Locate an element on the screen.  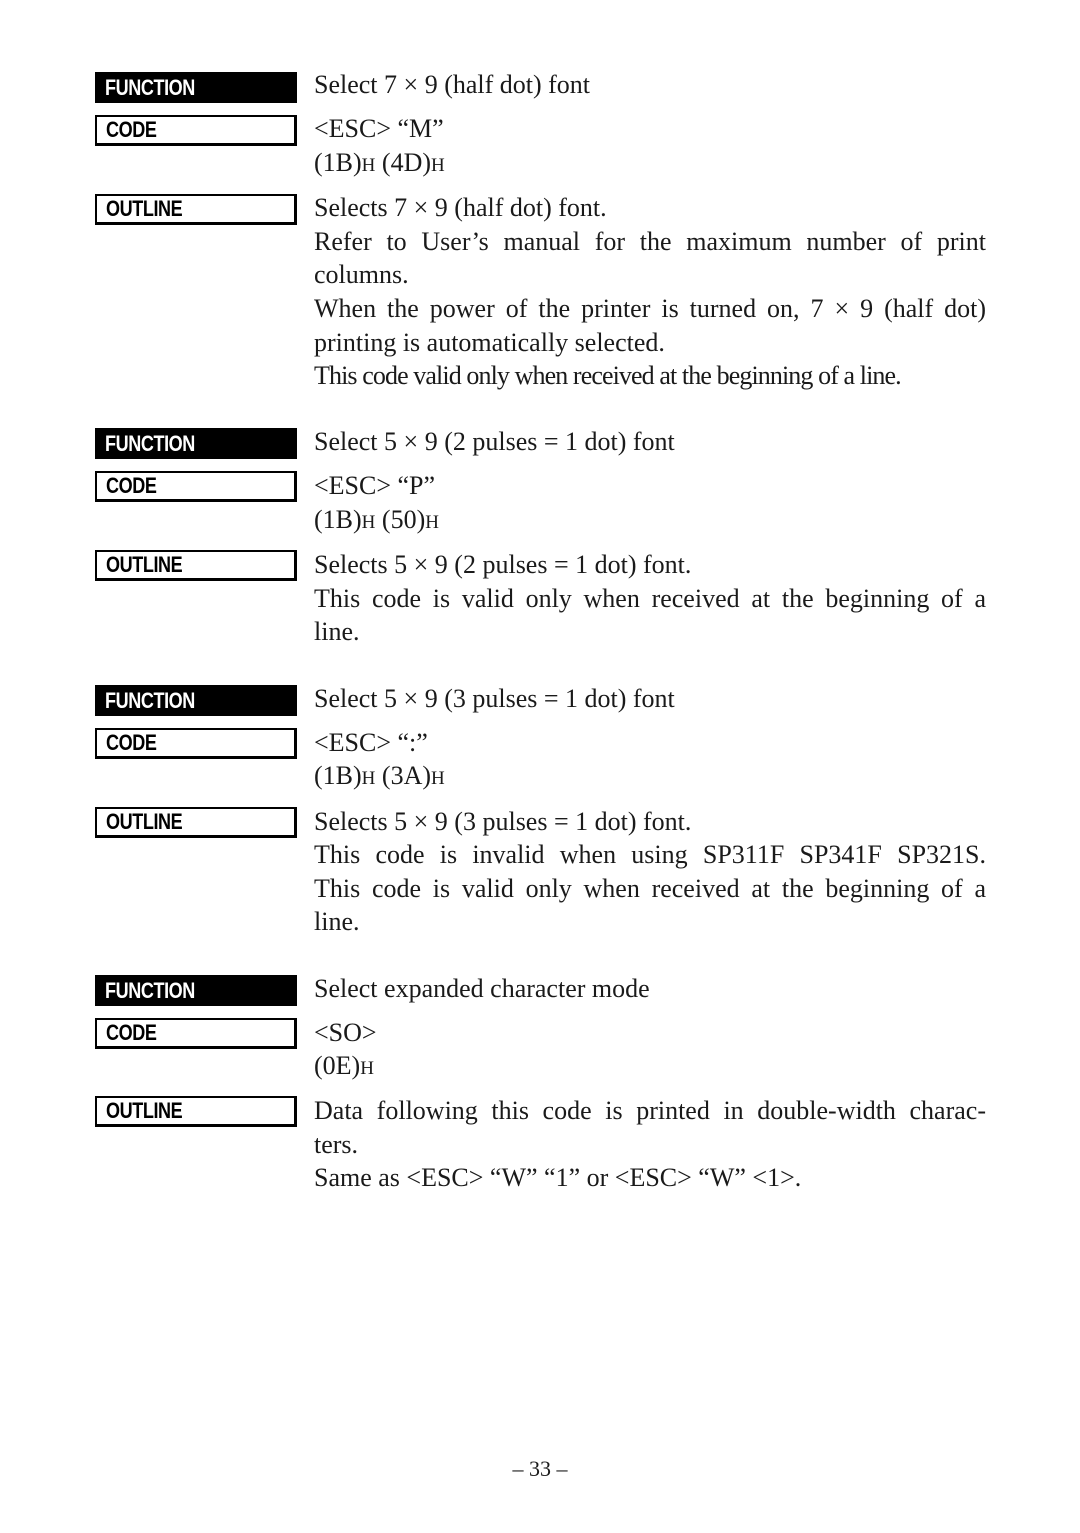
hex-value: (1B)H (50)H is located at coordinates (376, 519).